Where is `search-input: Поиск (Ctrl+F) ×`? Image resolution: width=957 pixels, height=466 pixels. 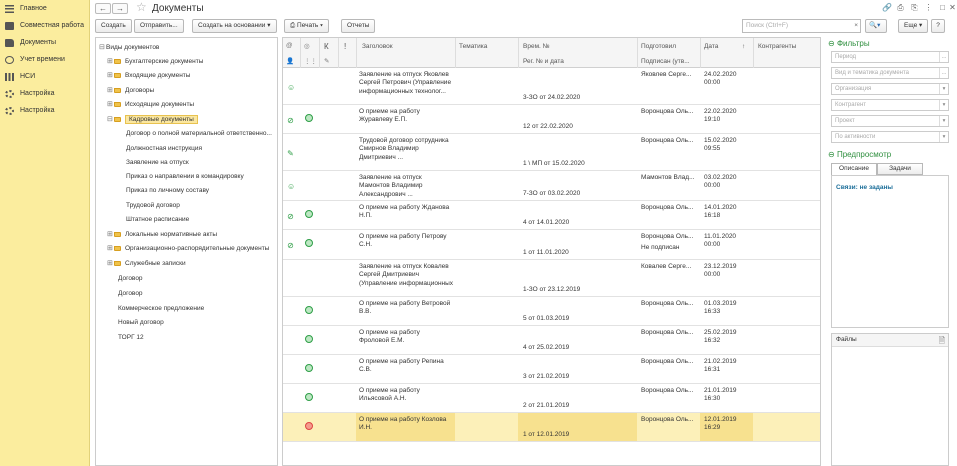
search-input: Поиск (Ctrl+F) × is located at coordinates (801, 26).